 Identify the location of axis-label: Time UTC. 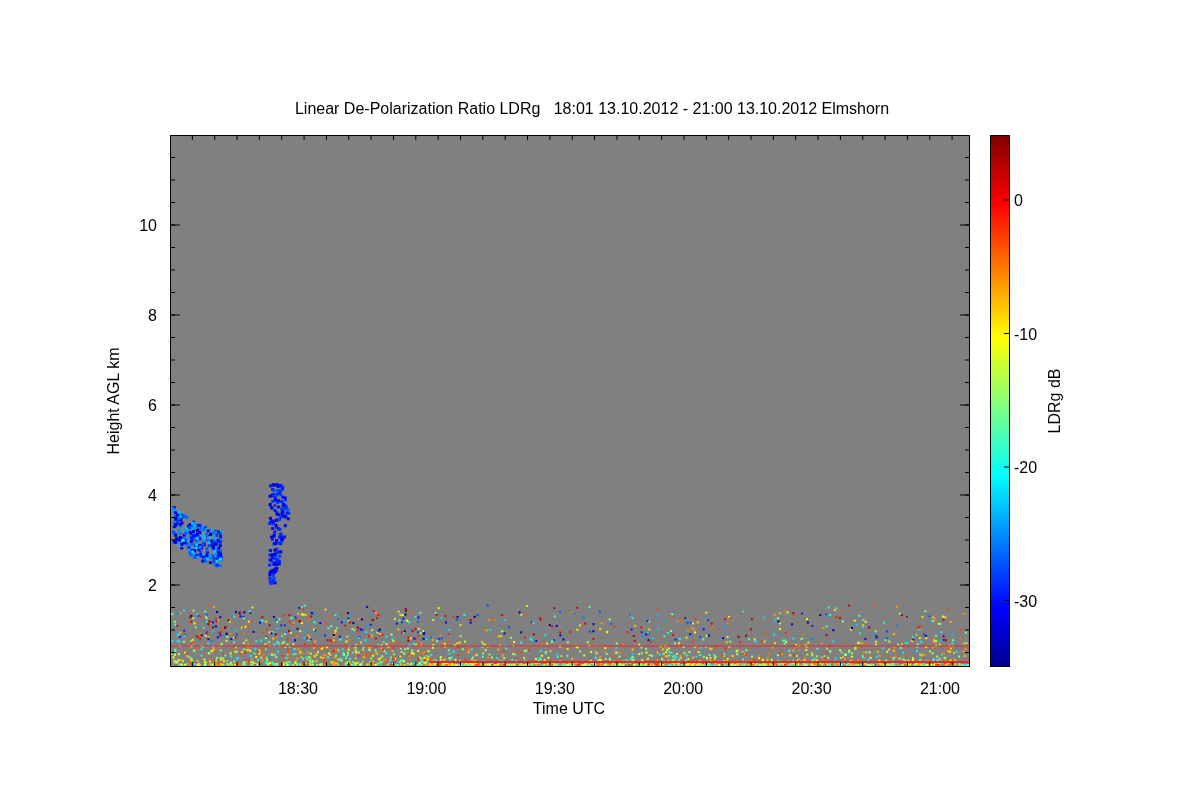
(569, 708).